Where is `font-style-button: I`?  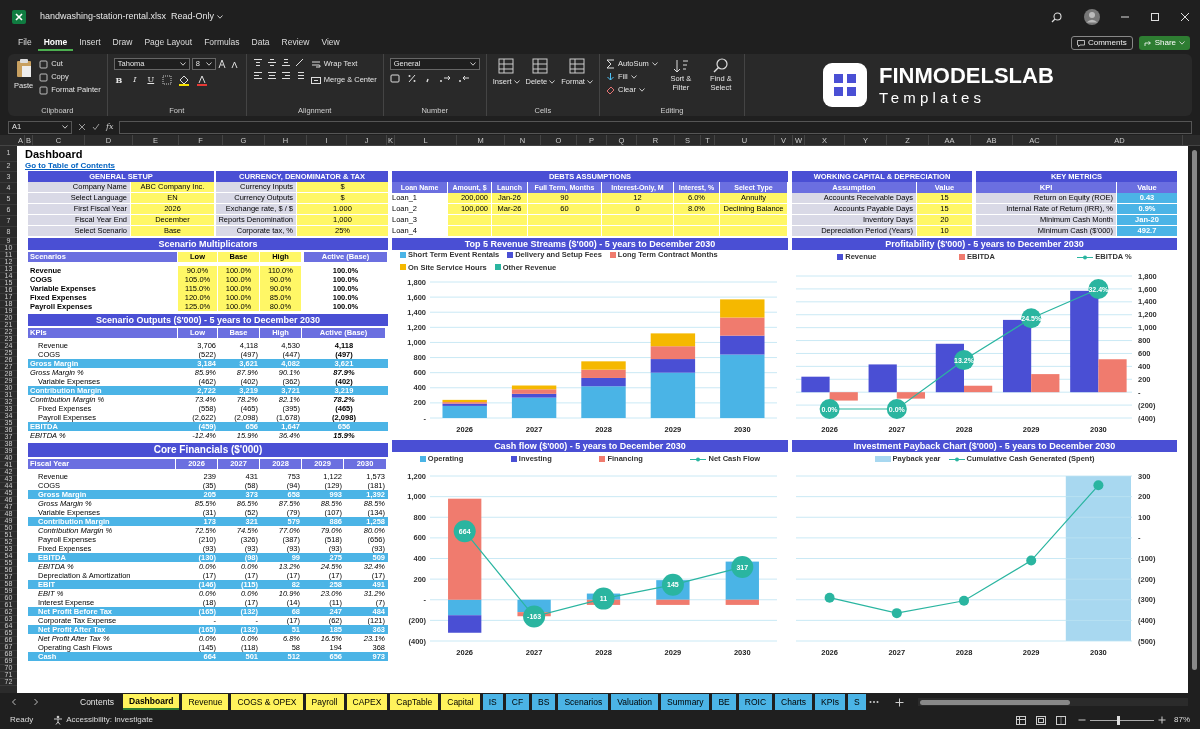
font-style-button: I is located at coordinates (134, 80).